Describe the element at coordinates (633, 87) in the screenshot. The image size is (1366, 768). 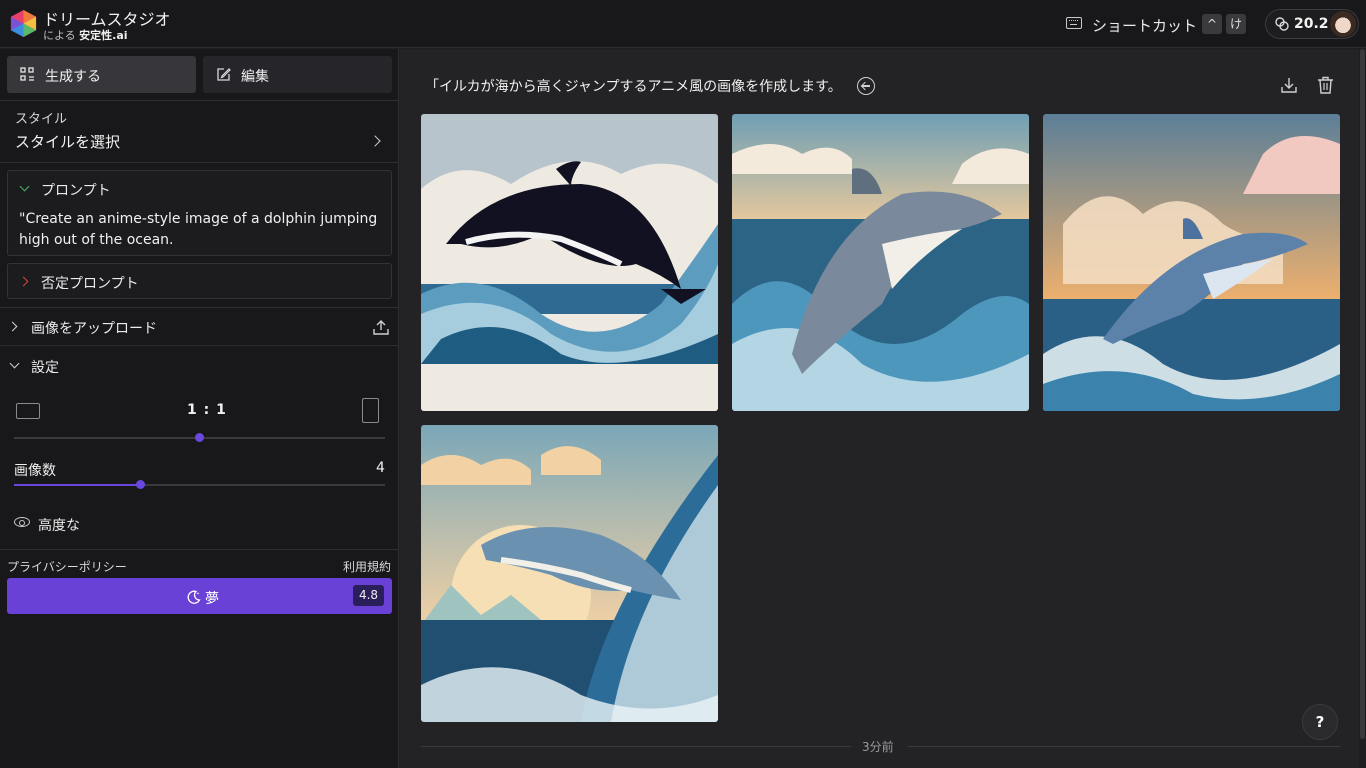
I see `generation-prompt-heading: 「イルカが海から高くジャンプするアニメ風の画像を作成します。` at that location.